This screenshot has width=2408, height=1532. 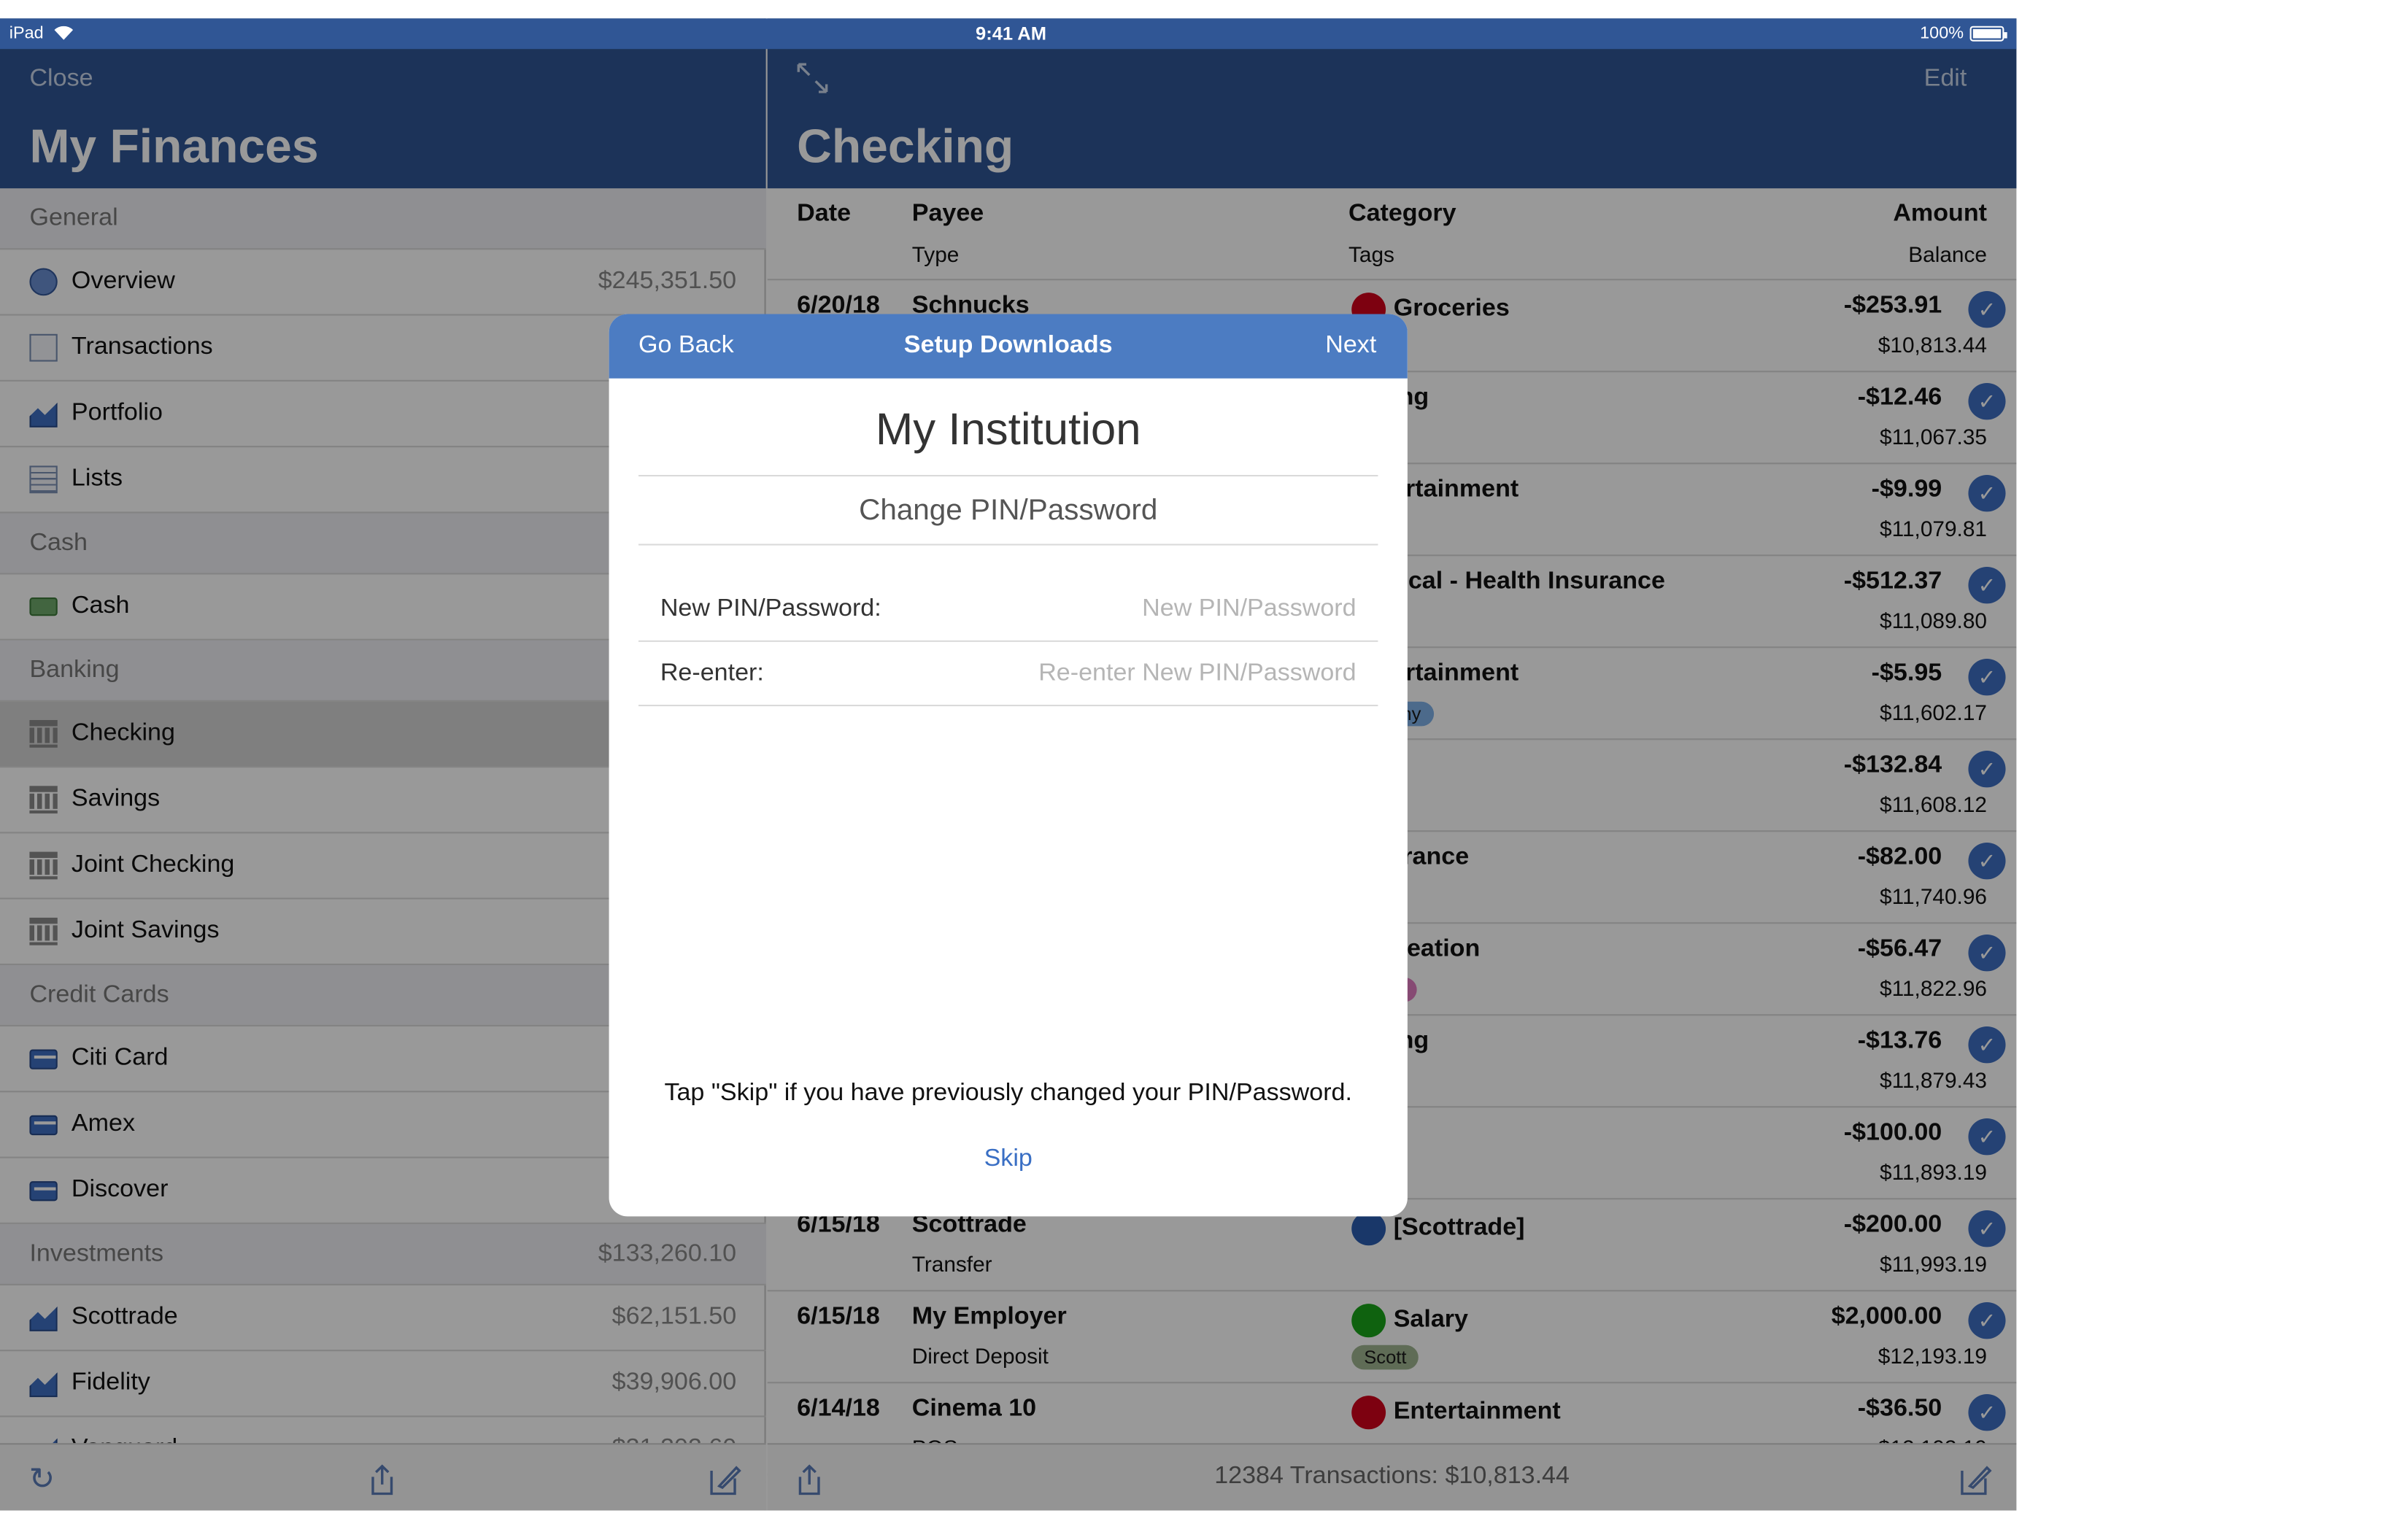 I want to click on dialog-title: Setup Downloads, so click(x=1008, y=345).